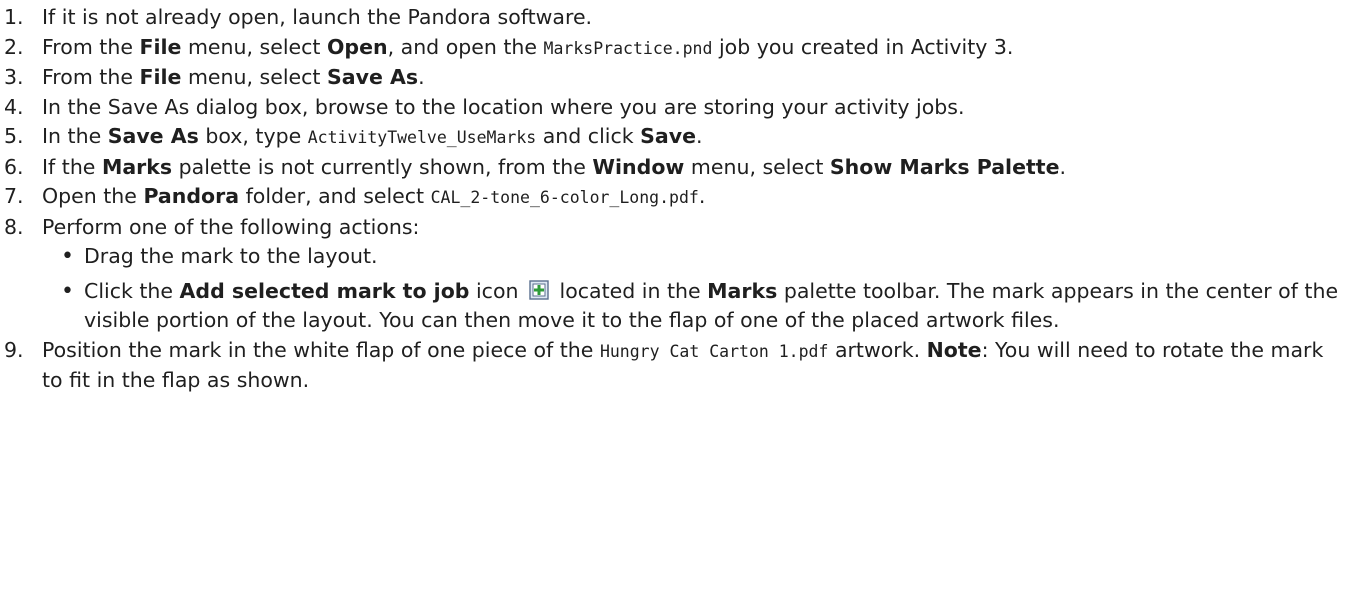  I want to click on bold-term: Note, so click(954, 349).